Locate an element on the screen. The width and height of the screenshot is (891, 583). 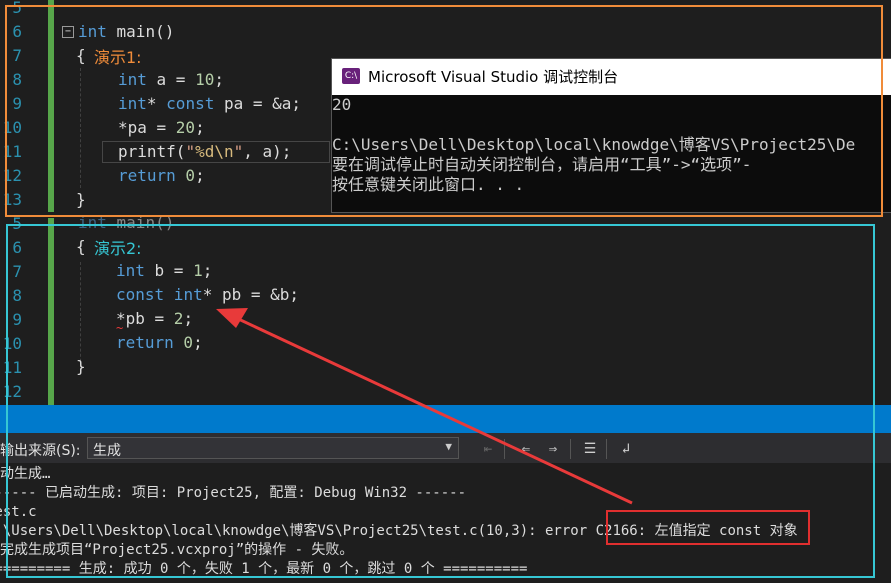
arrow-line is located at coordinates (432, 409).